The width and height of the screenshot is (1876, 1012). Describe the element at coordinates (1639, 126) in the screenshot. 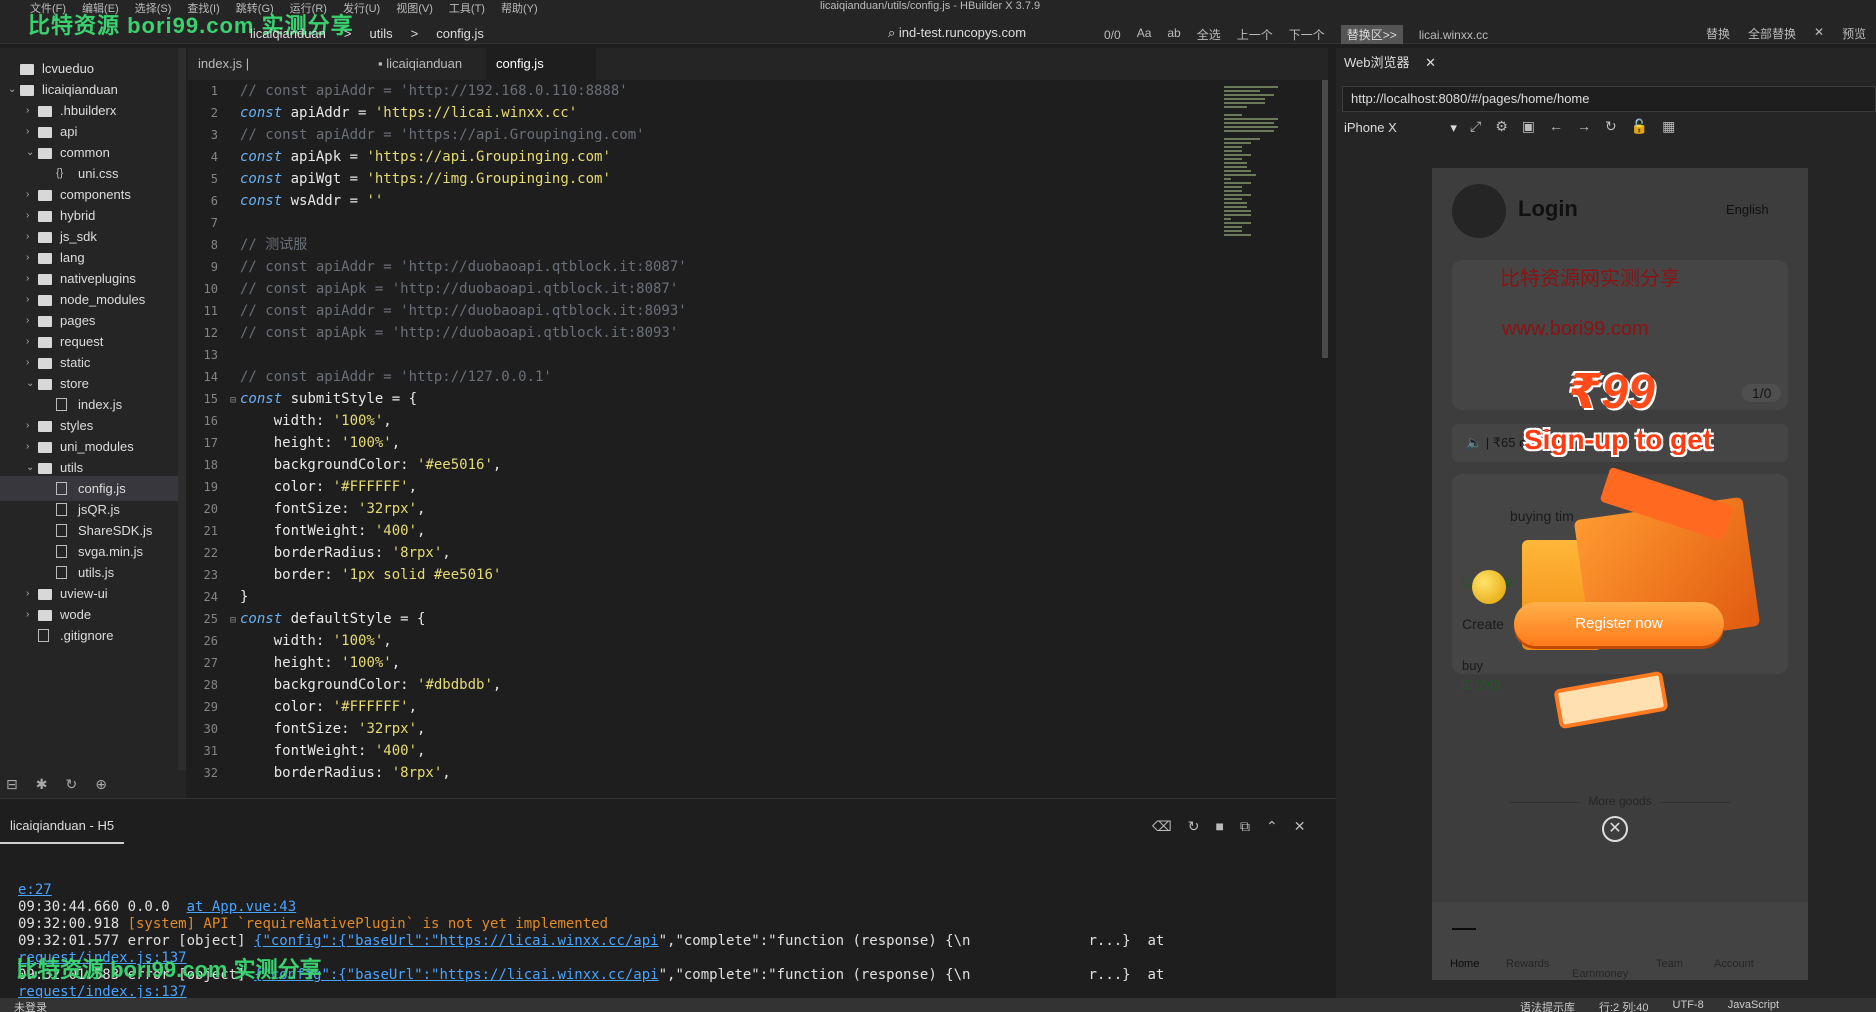

I see `lock-icon: 🔓` at that location.